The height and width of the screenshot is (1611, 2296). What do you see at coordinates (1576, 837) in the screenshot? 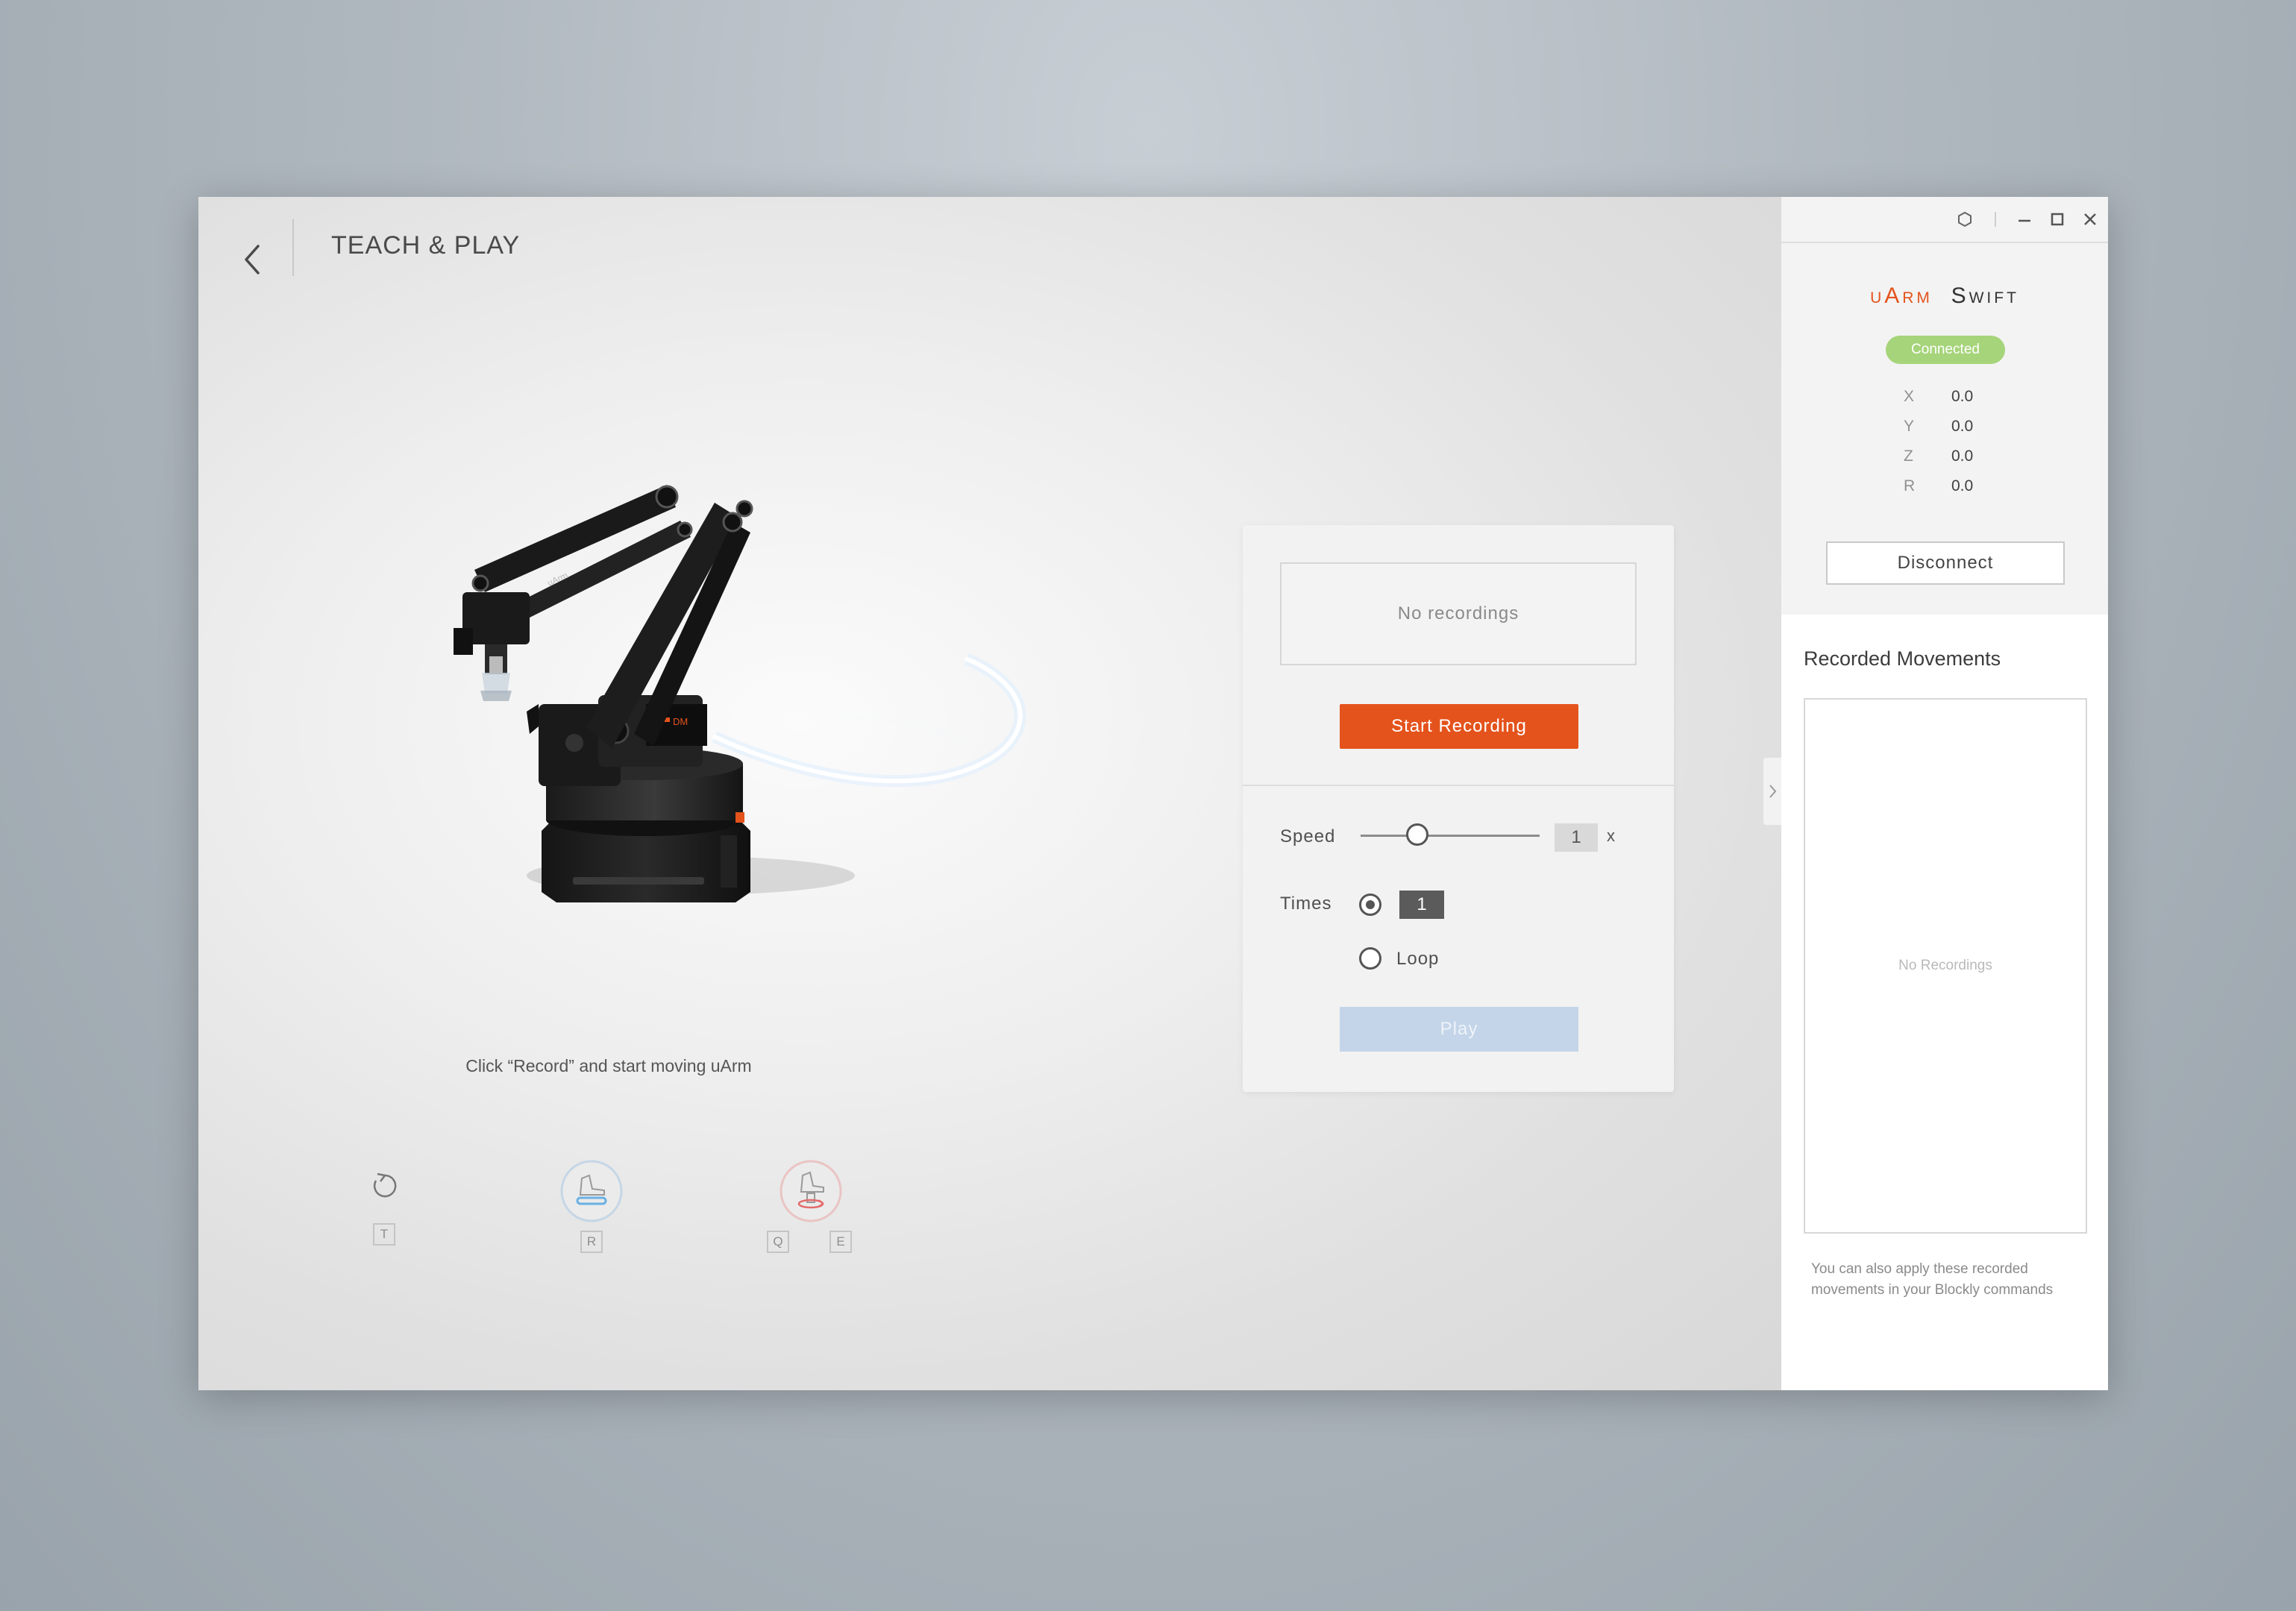
I see `speed-value-box: 1` at bounding box center [1576, 837].